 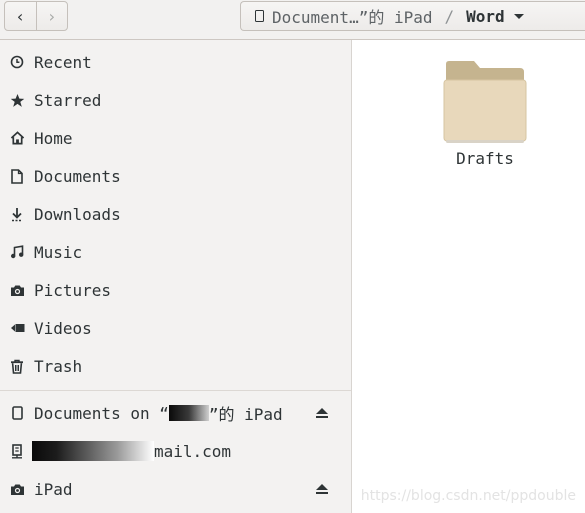 What do you see at coordinates (175, 390) in the screenshot?
I see `sidebar-divider` at bounding box center [175, 390].